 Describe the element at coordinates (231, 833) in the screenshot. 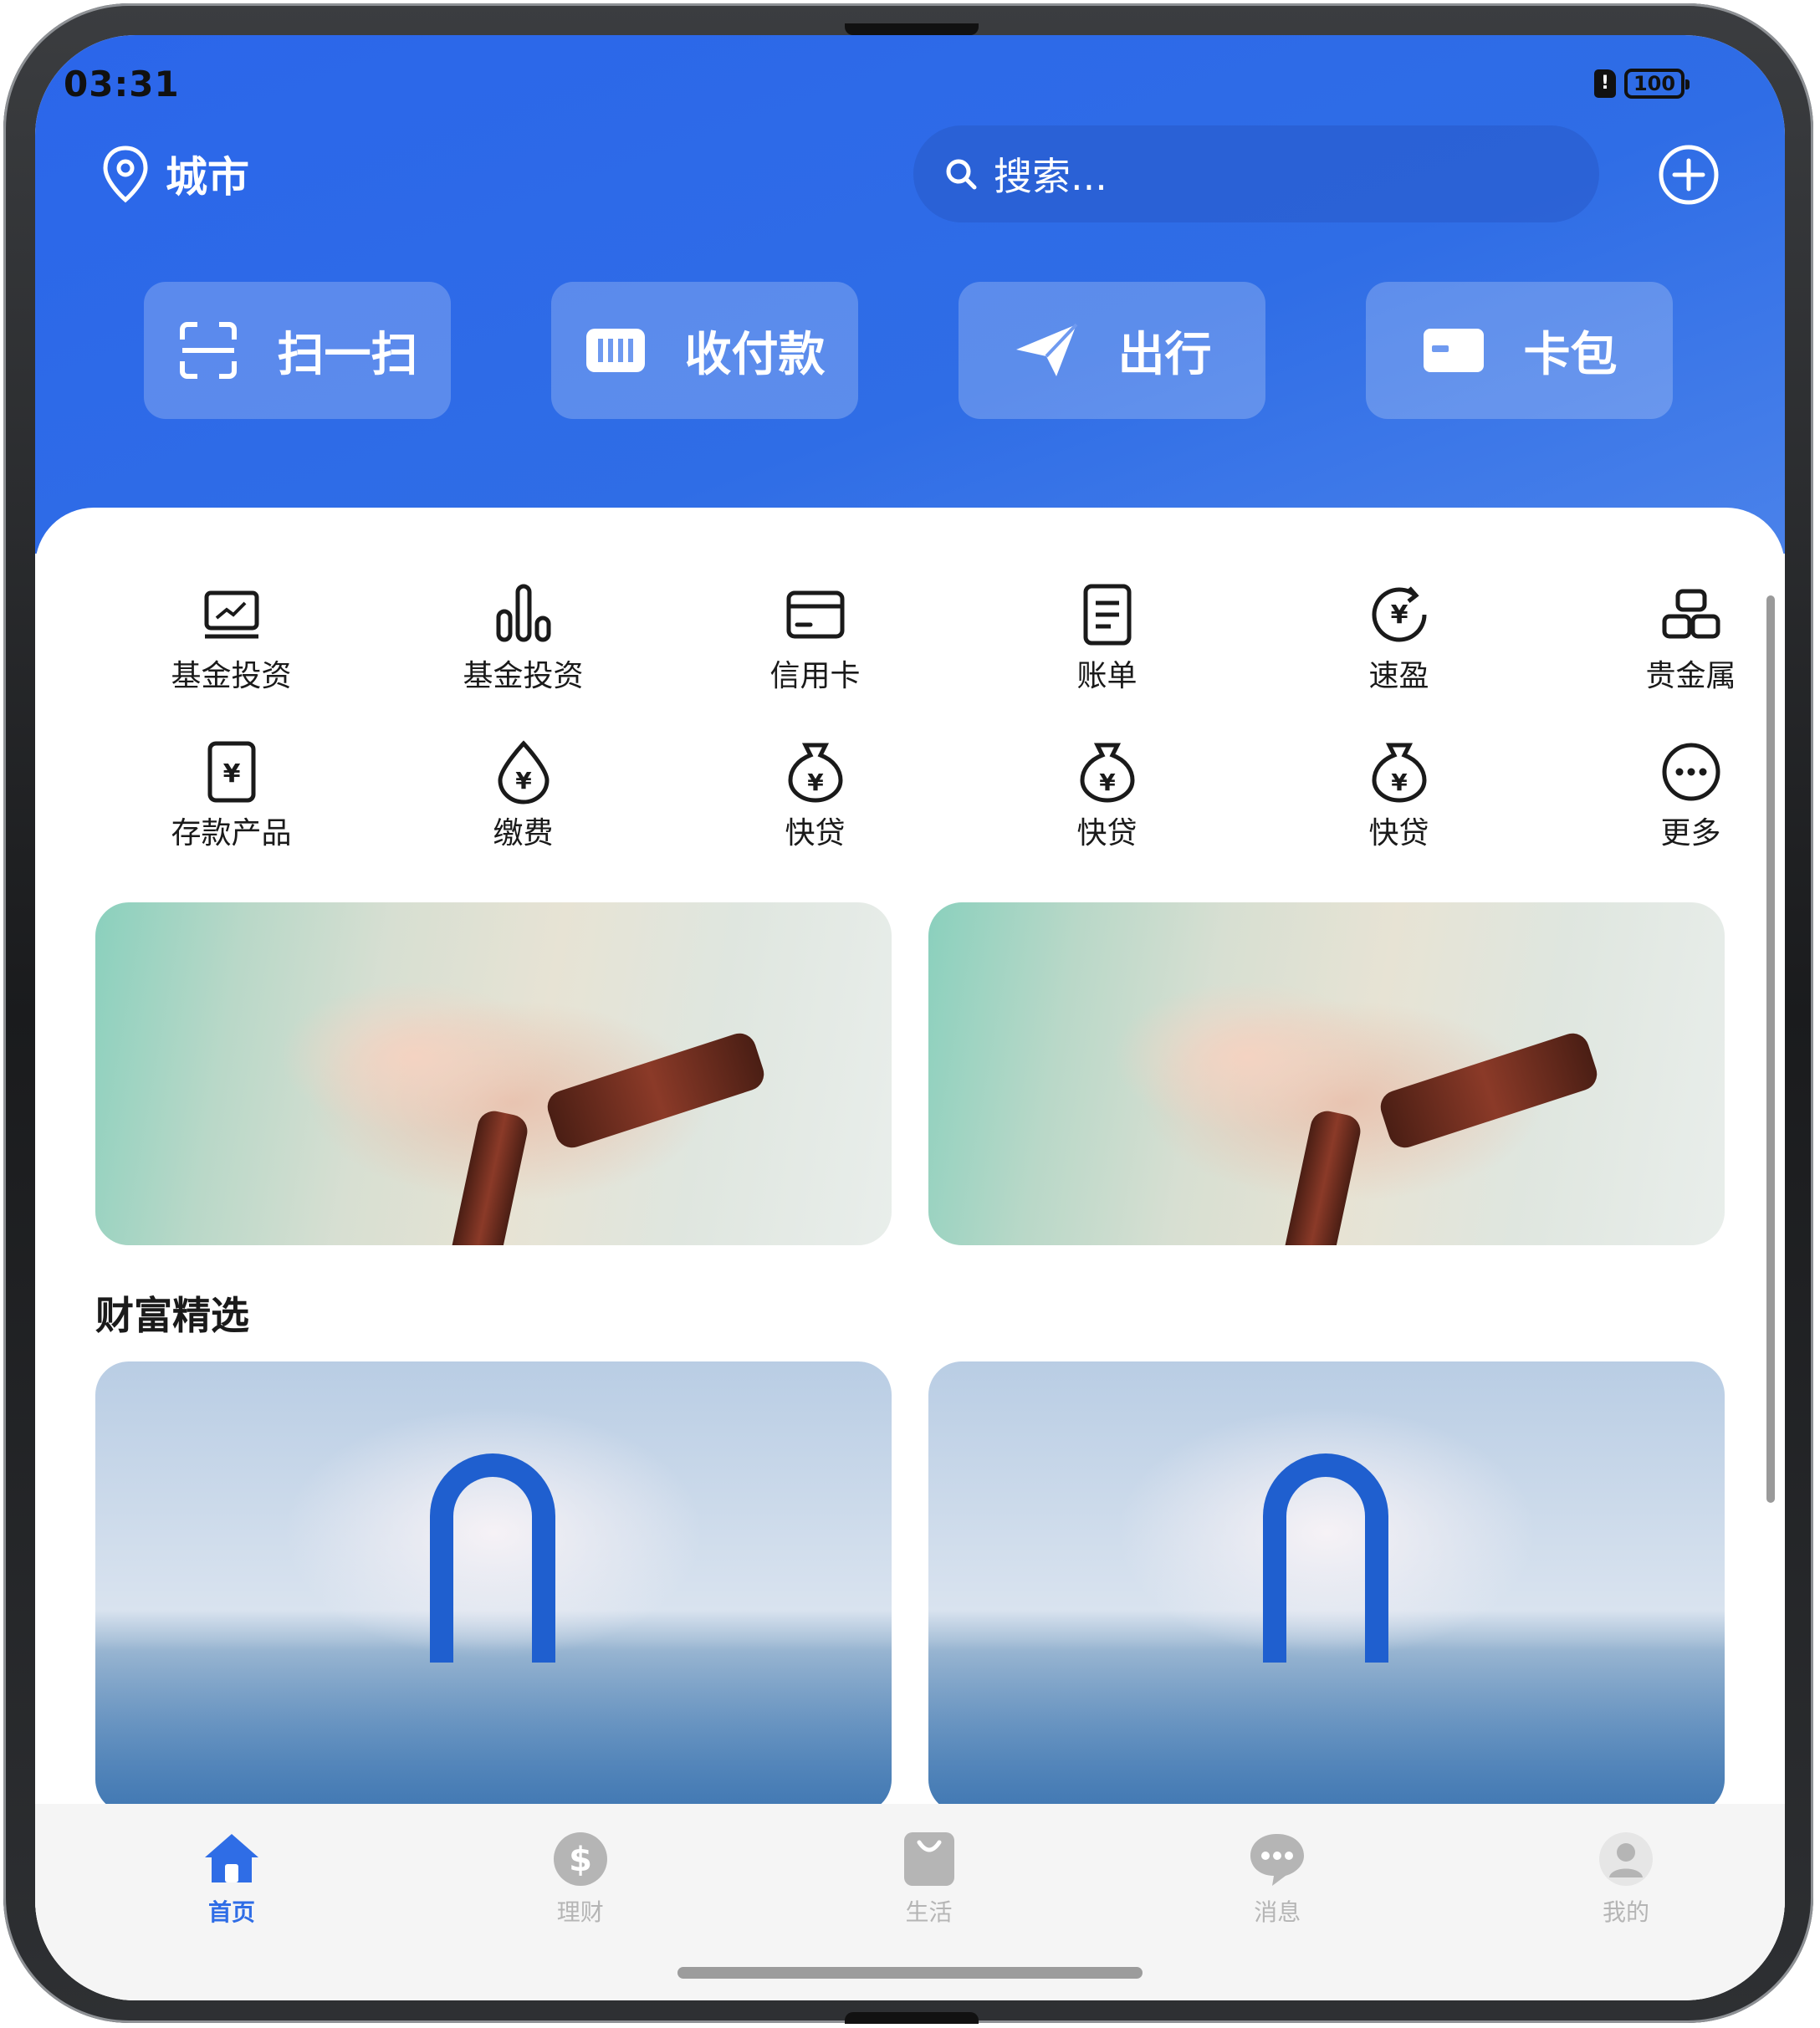

I see `service-label: 存款产品` at that location.